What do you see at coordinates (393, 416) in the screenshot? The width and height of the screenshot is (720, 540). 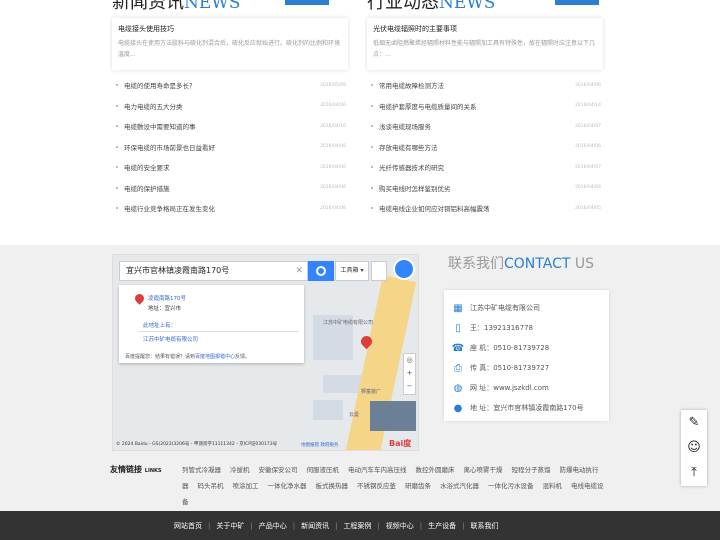 I see `map-panorama-thumb` at bounding box center [393, 416].